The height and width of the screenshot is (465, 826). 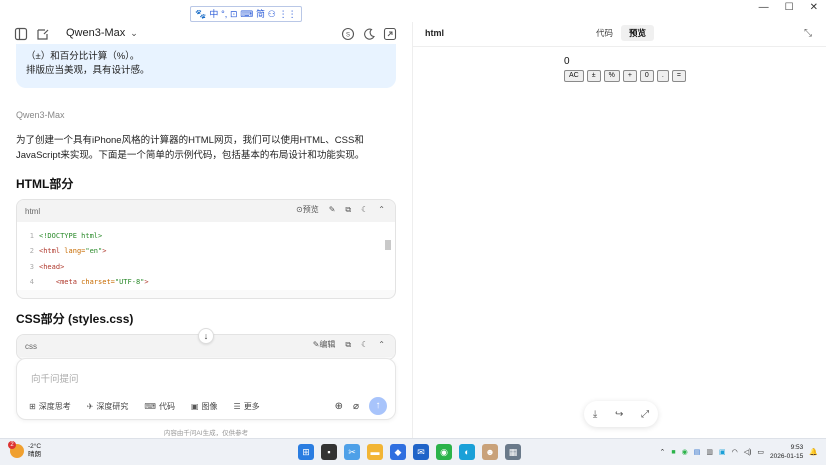 I want to click on battery-icon: ▭, so click(x=760, y=452).